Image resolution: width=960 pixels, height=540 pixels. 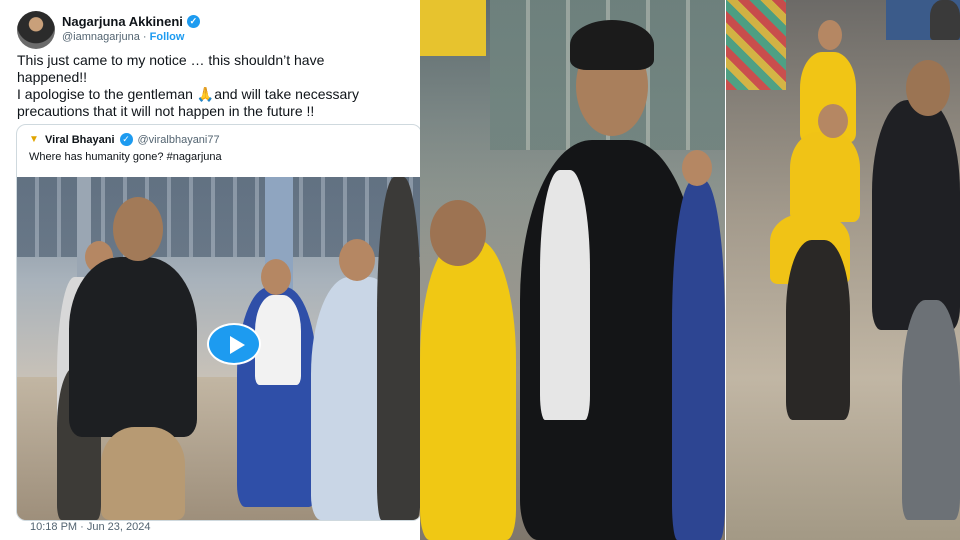 I want to click on yellow-sign, so click(x=453, y=28).